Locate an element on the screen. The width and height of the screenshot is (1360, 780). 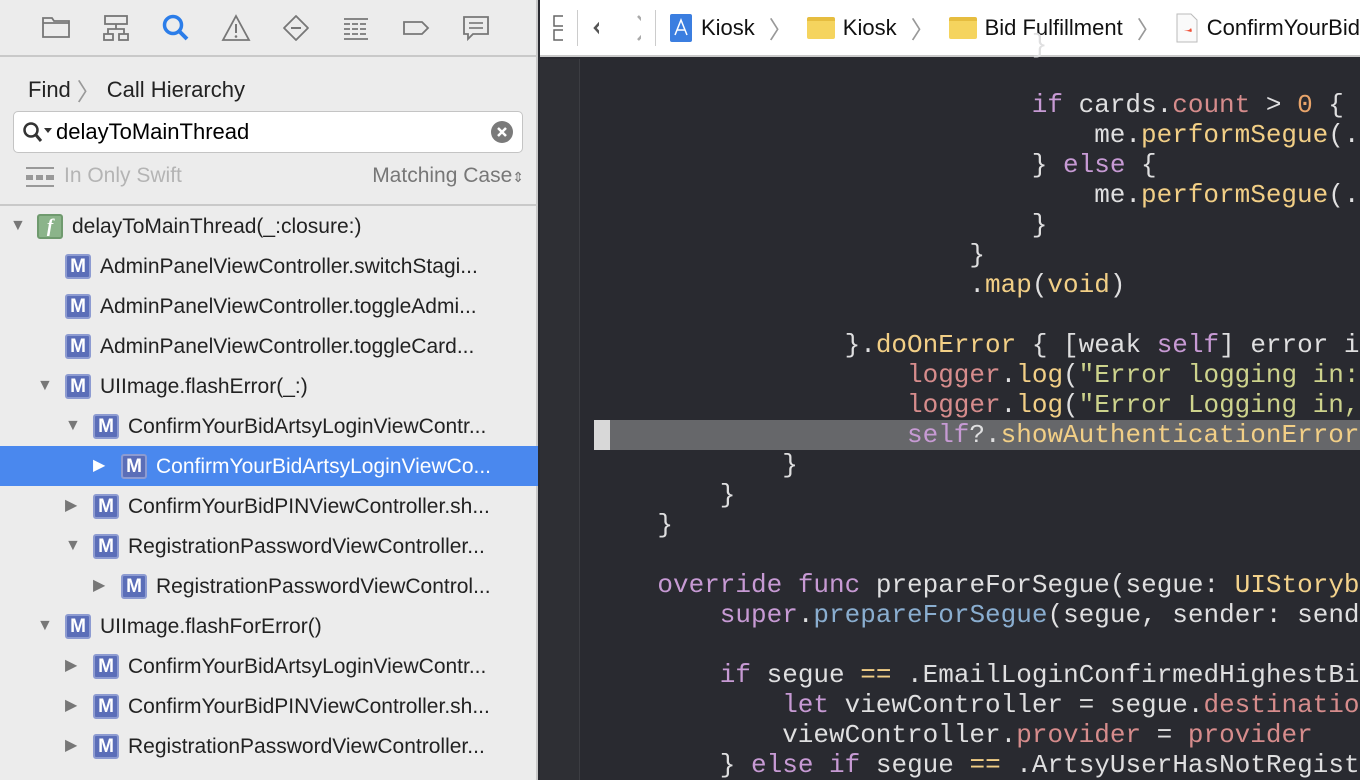
code-token: destinatio is located at coordinates (1281, 705).